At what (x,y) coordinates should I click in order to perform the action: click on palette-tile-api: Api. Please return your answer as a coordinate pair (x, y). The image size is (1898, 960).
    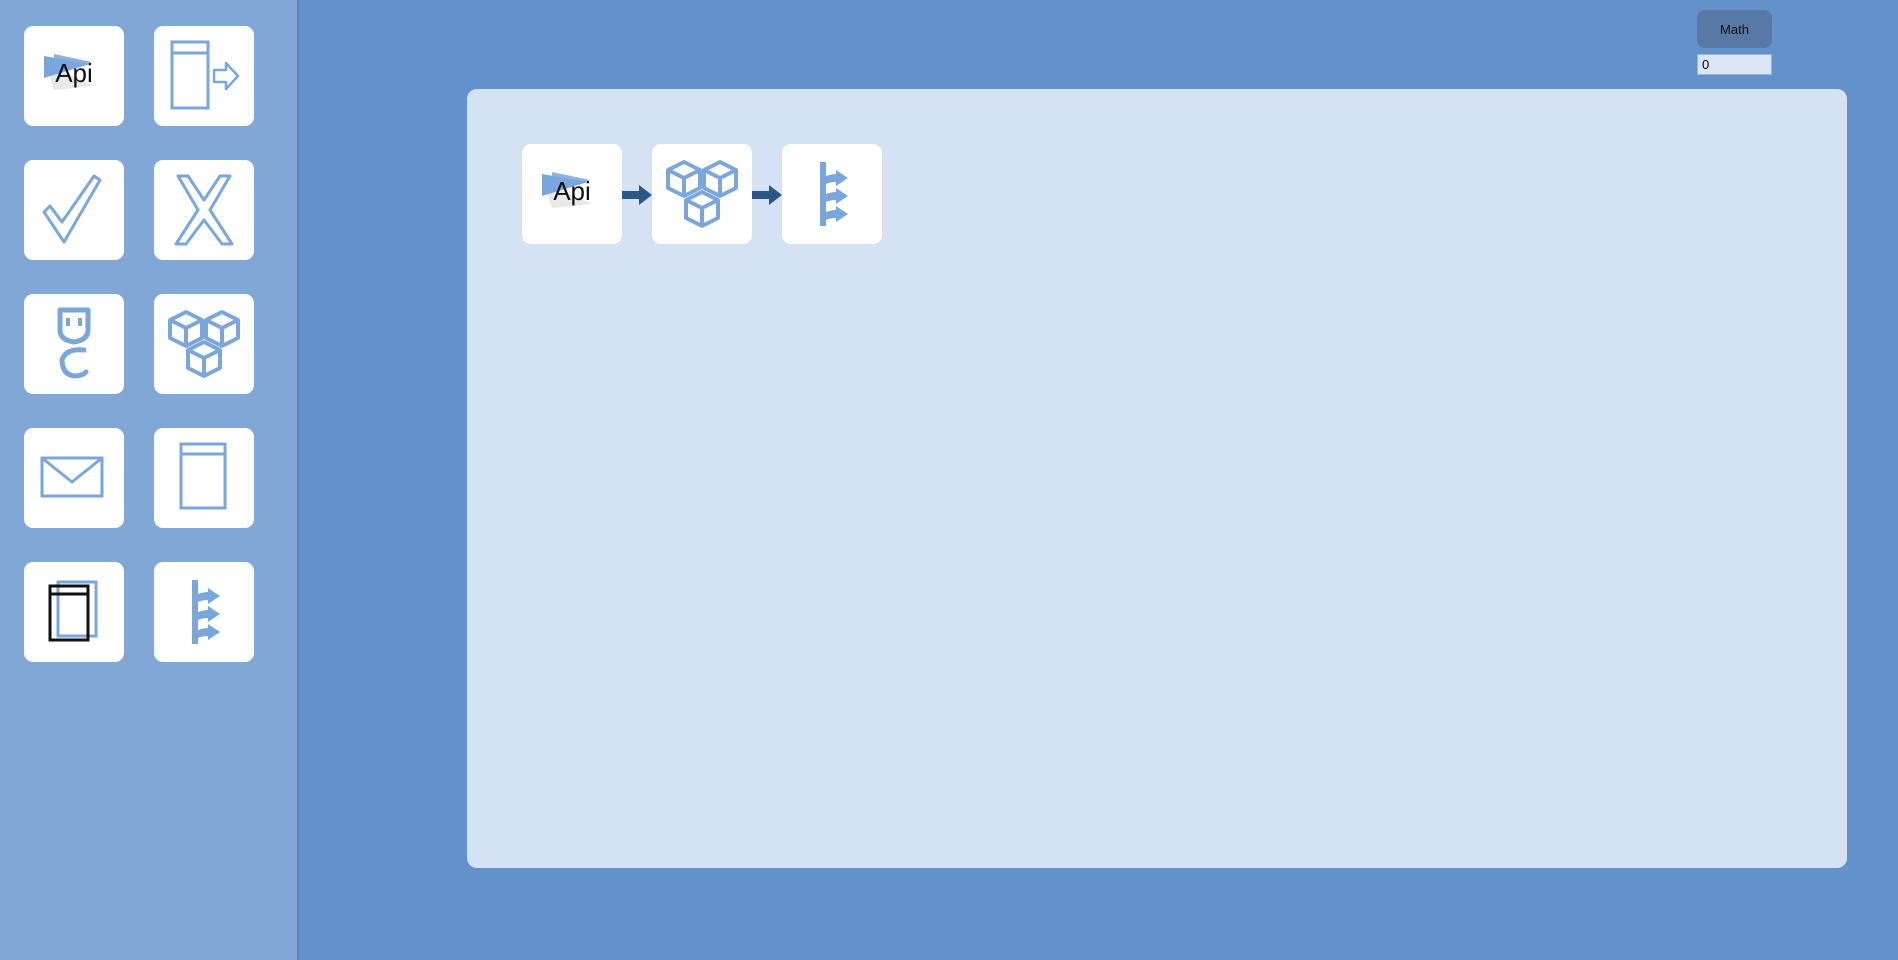
    Looking at the image, I should click on (74, 76).